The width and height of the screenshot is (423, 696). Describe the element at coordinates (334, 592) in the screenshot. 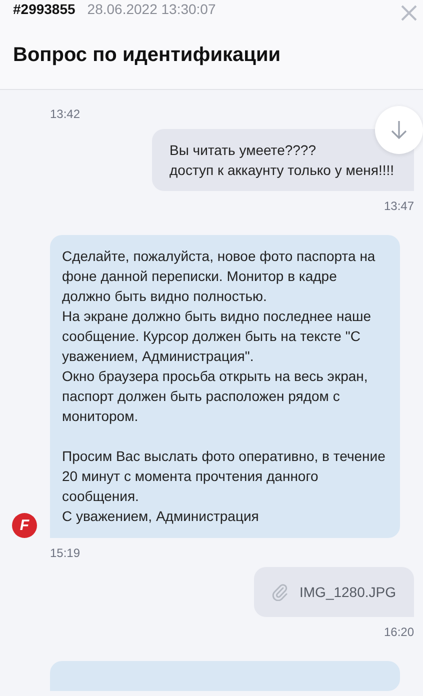

I see `attachment-button: IMG_1280.JPG` at that location.